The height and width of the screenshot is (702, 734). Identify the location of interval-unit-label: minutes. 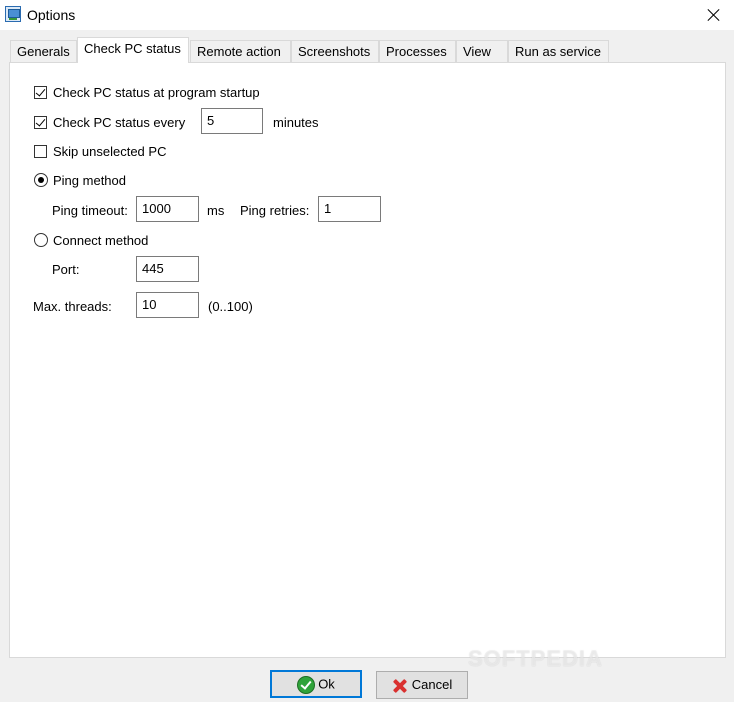
(296, 122).